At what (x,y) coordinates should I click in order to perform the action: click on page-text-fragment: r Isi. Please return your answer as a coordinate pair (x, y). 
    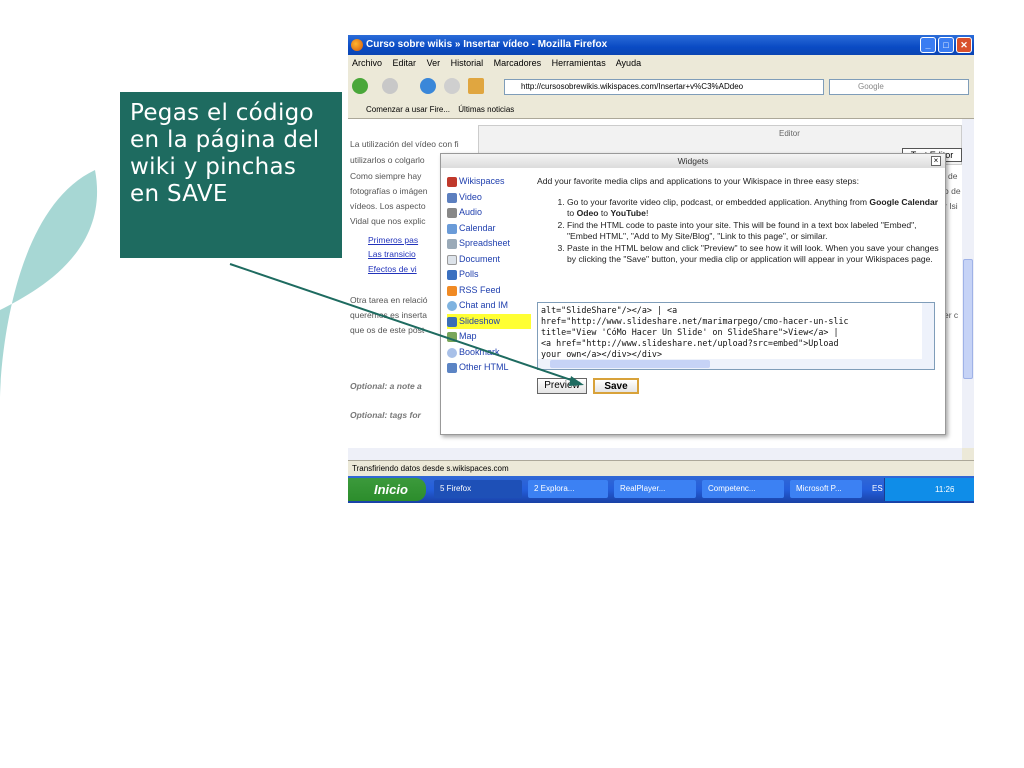
    Looking at the image, I should click on (951, 206).